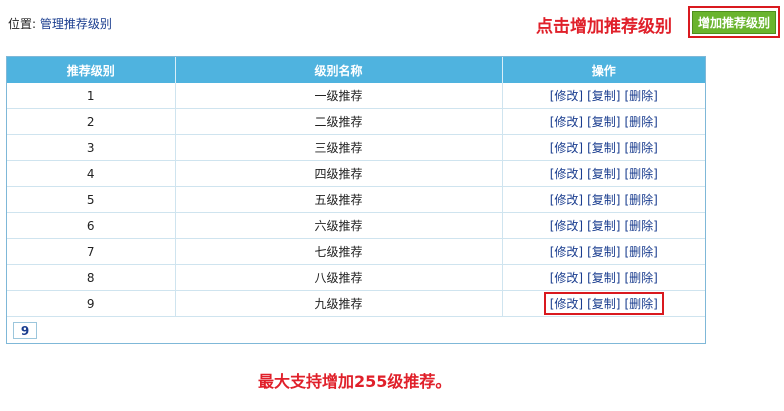 Image resolution: width=784 pixels, height=411 pixels. I want to click on cell-level: 2, so click(91, 121).